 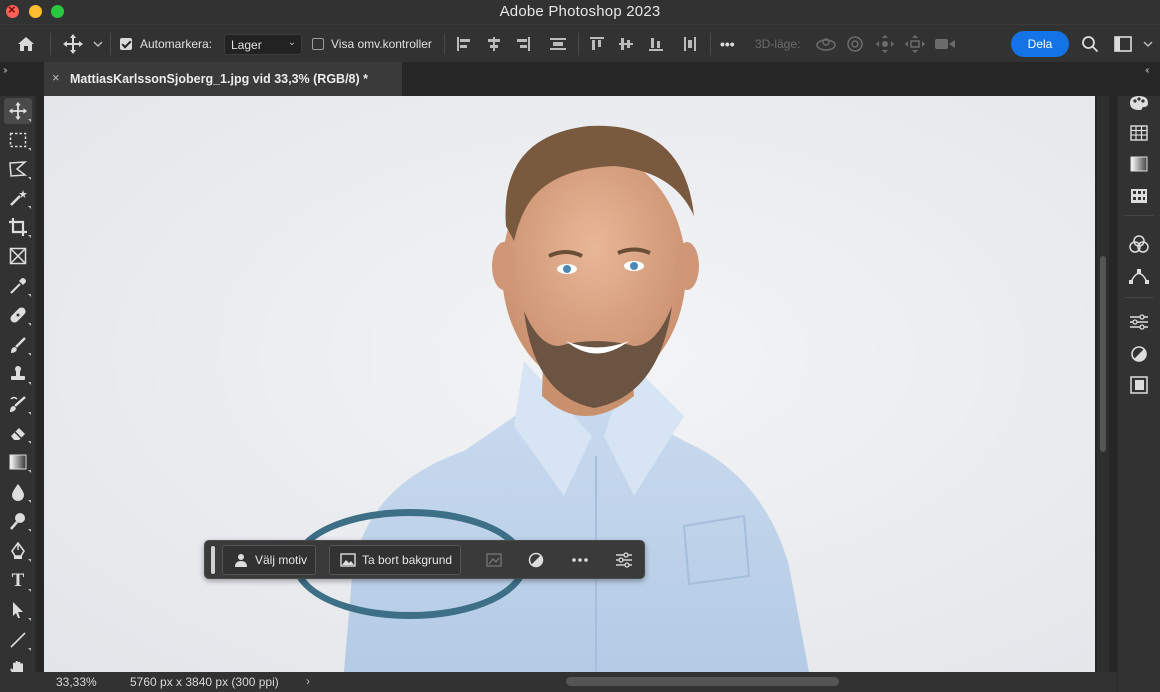 What do you see at coordinates (348, 560) in the screenshot?
I see `image-icon` at bounding box center [348, 560].